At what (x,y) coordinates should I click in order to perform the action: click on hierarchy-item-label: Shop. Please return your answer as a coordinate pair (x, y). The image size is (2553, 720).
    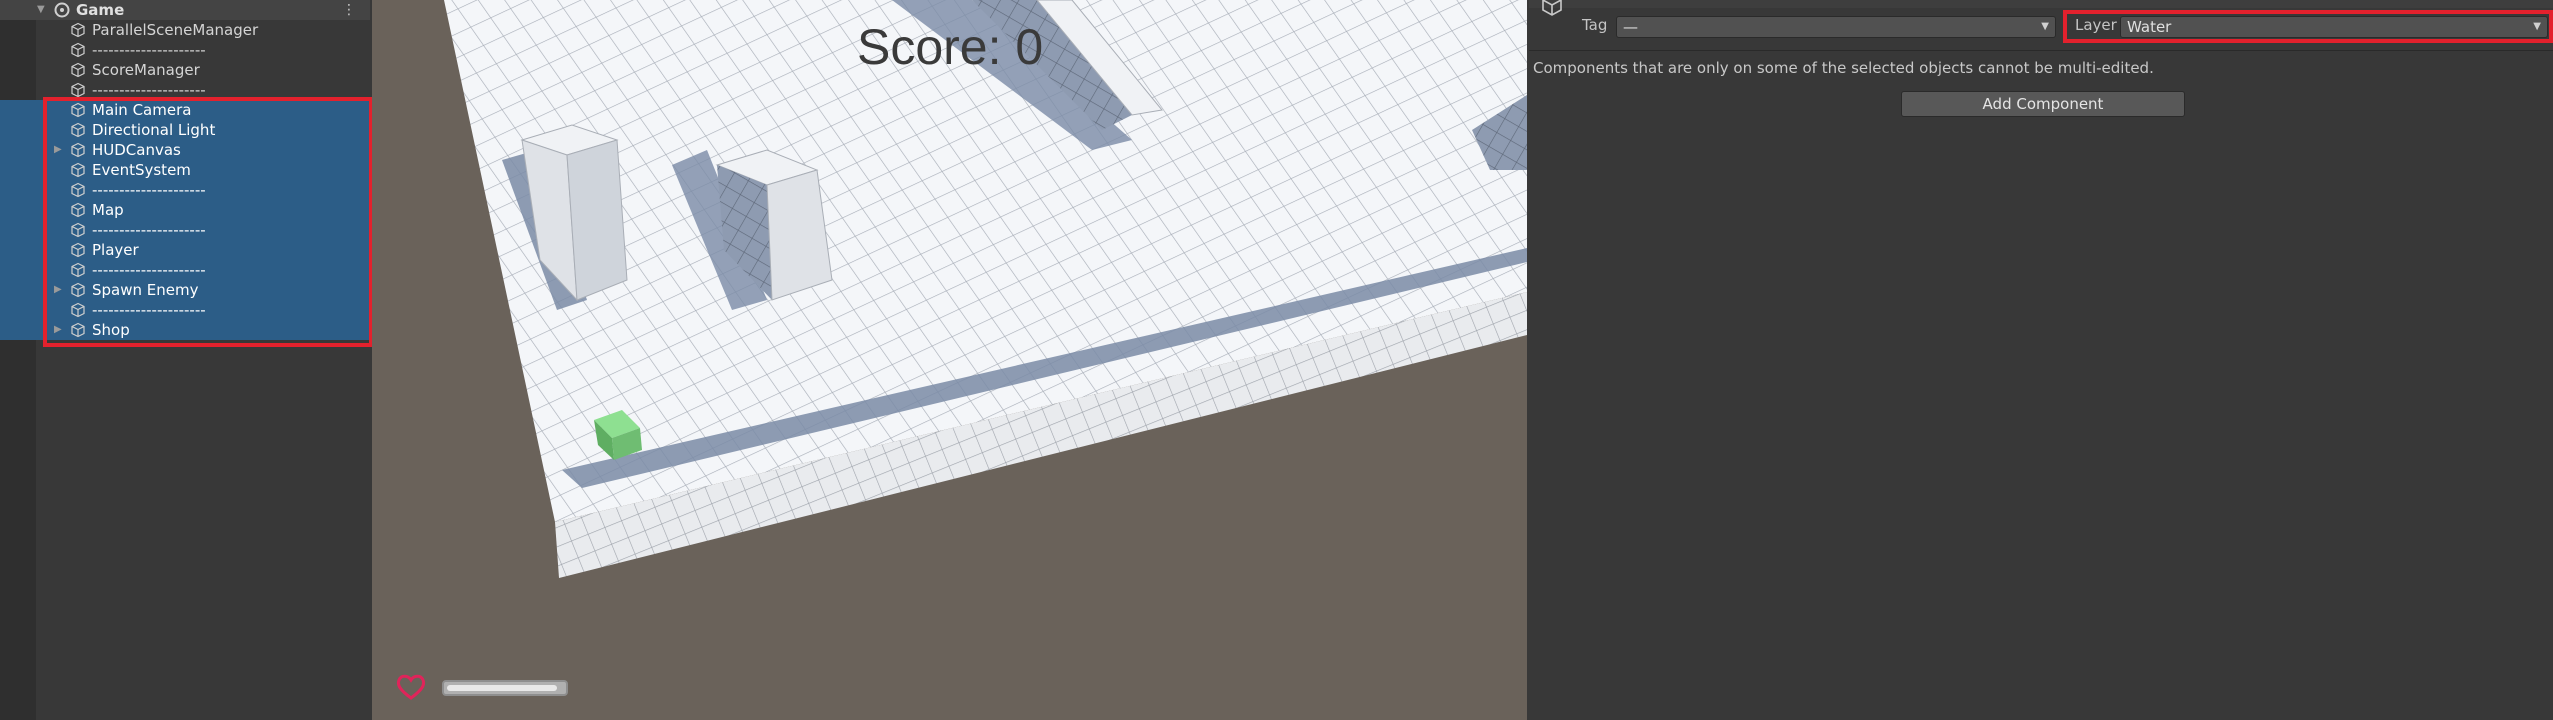
    Looking at the image, I should click on (111, 330).